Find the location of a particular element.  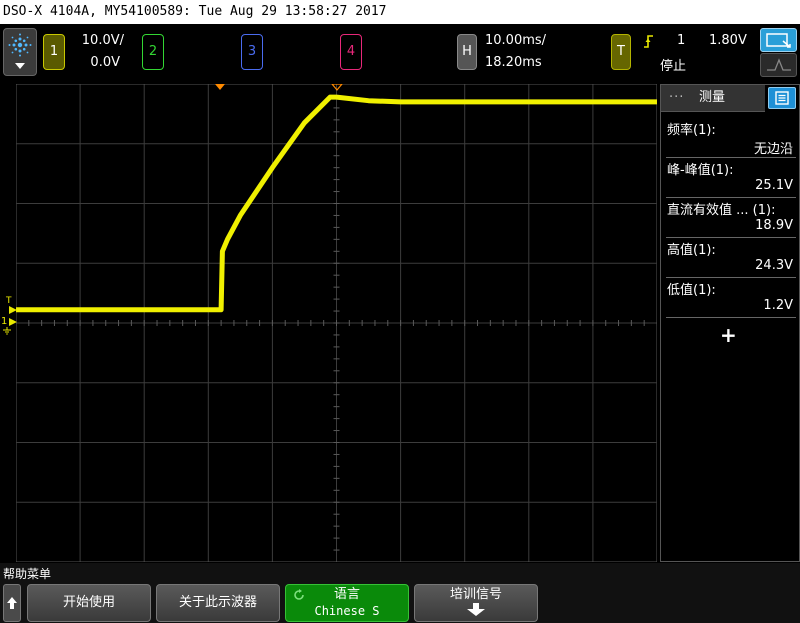

main-menu-button is located at coordinates (20, 52).